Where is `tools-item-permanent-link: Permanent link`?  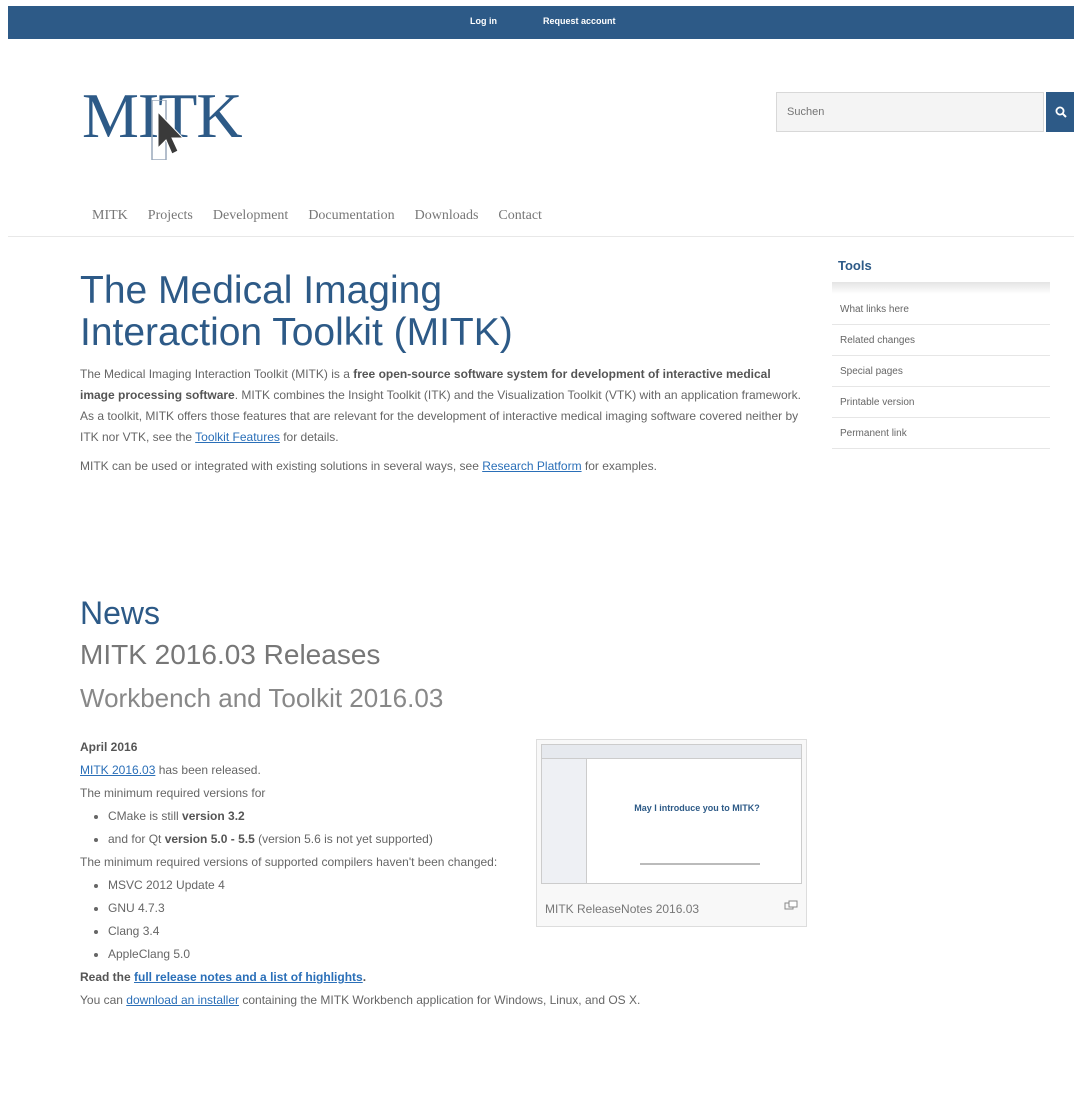
tools-item-permanent-link: Permanent link is located at coordinates (941, 433).